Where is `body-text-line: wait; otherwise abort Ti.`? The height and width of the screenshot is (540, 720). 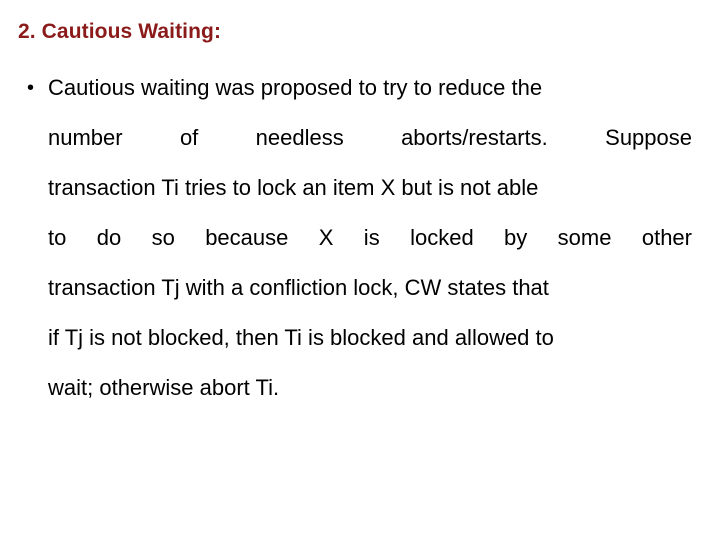 body-text-line: wait; otherwise abort Ti. is located at coordinates (164, 387).